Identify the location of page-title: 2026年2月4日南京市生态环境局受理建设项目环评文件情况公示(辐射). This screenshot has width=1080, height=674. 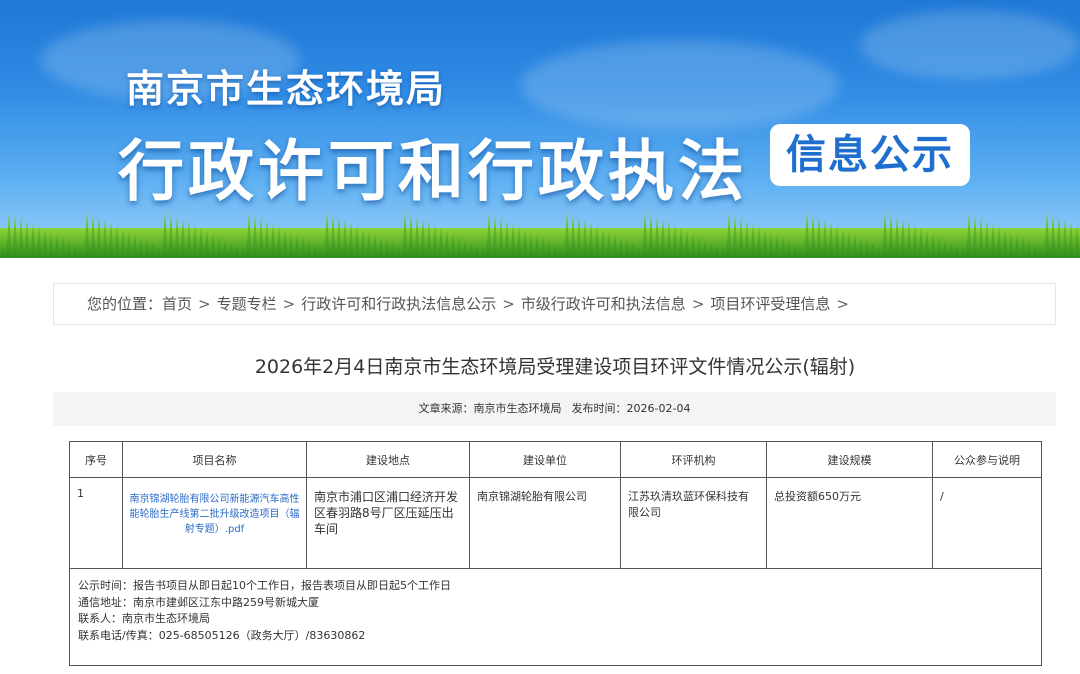
(555, 367).